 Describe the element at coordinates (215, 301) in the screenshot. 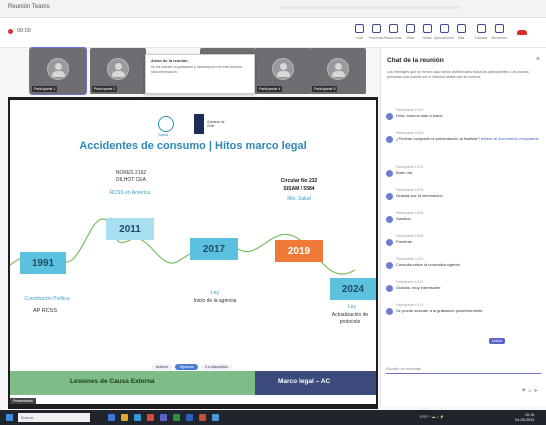

I see `note-2017: Inicio de la agencia` at that location.